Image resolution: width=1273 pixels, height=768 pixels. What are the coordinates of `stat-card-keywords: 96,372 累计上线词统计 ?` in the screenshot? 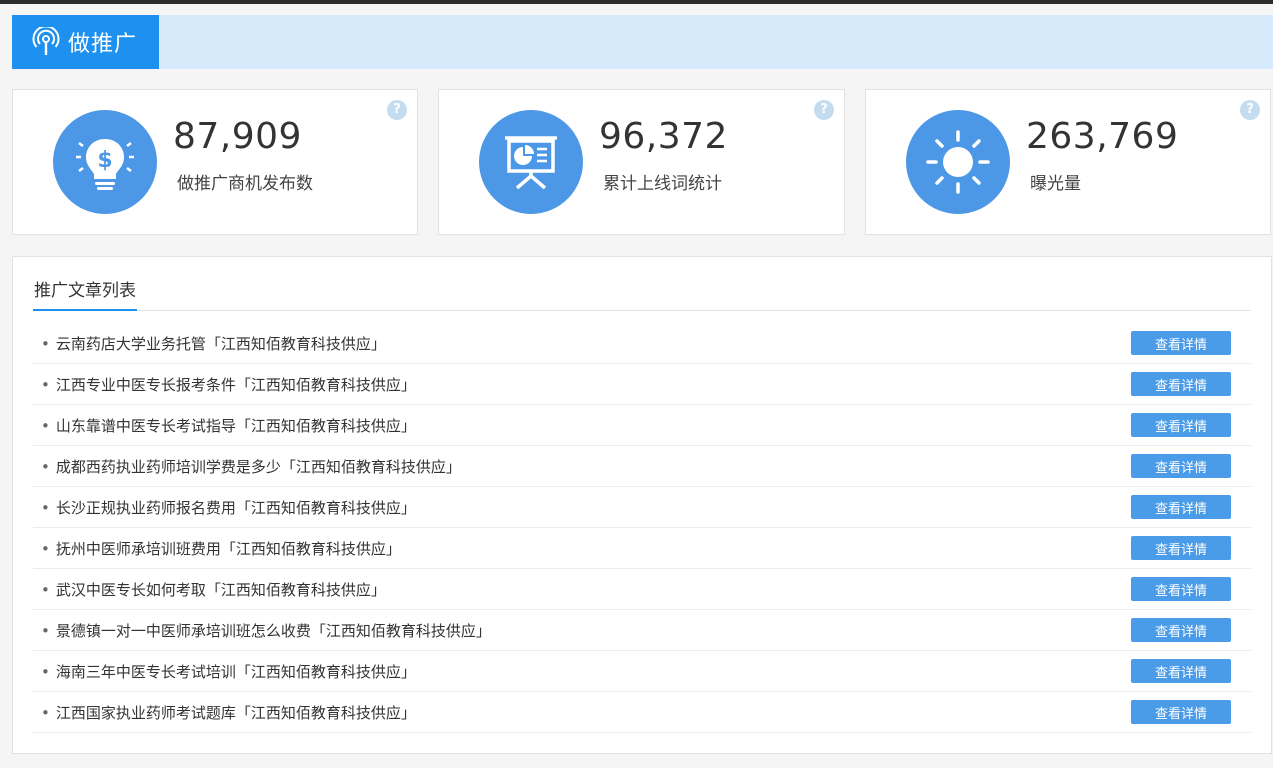 It's located at (641, 162).